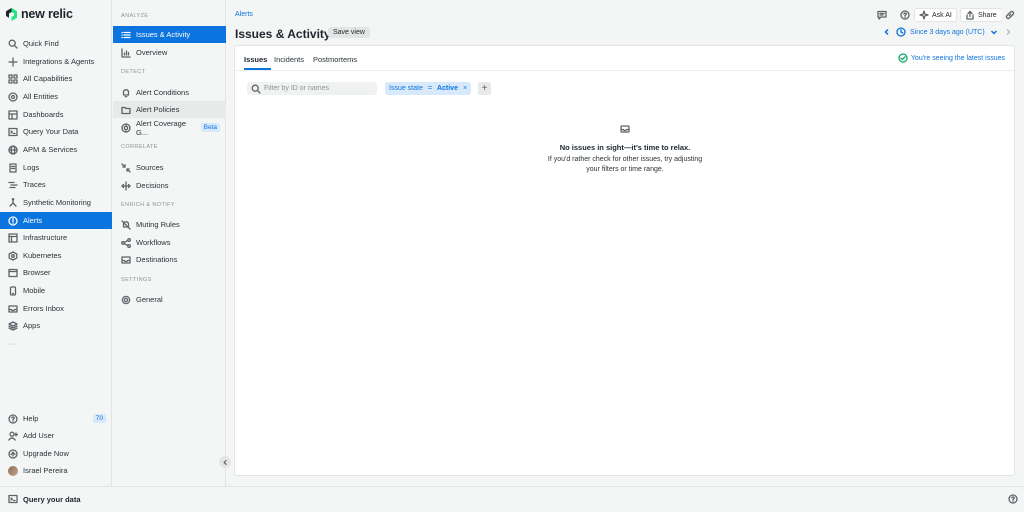 This screenshot has width=1024, height=512. I want to click on tab-postmortems: Postmortems, so click(335, 59).